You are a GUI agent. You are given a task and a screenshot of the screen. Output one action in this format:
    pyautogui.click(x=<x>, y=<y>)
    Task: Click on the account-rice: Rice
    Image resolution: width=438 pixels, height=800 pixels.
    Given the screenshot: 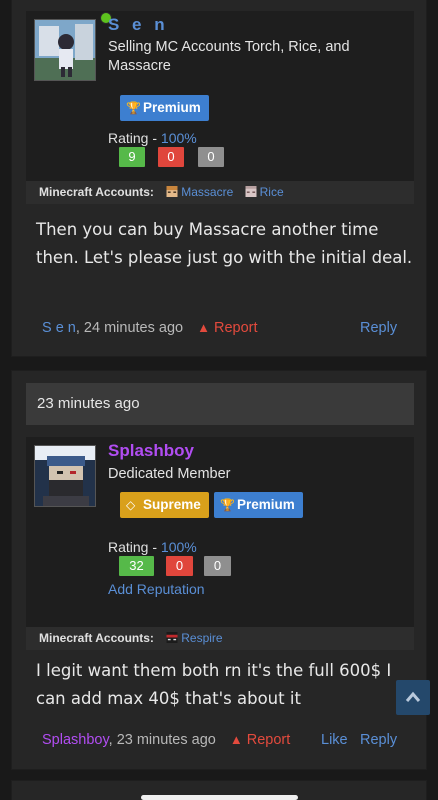 What is the action you would take?
    pyautogui.click(x=264, y=192)
    